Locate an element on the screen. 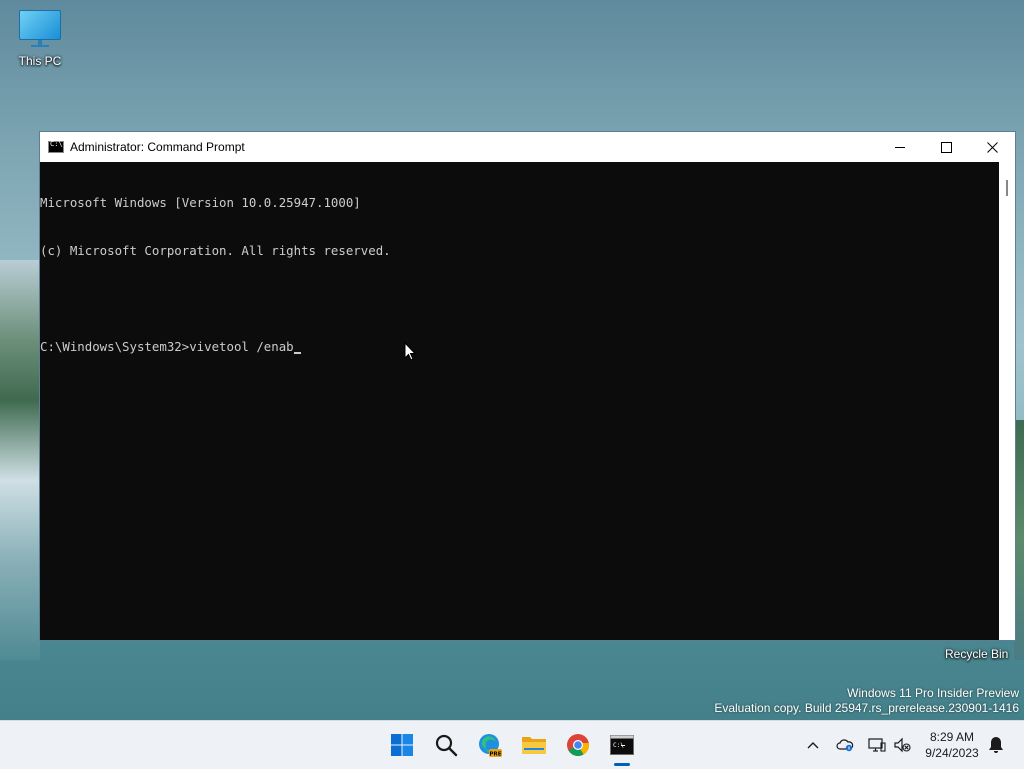  text-cursor is located at coordinates (297, 353).